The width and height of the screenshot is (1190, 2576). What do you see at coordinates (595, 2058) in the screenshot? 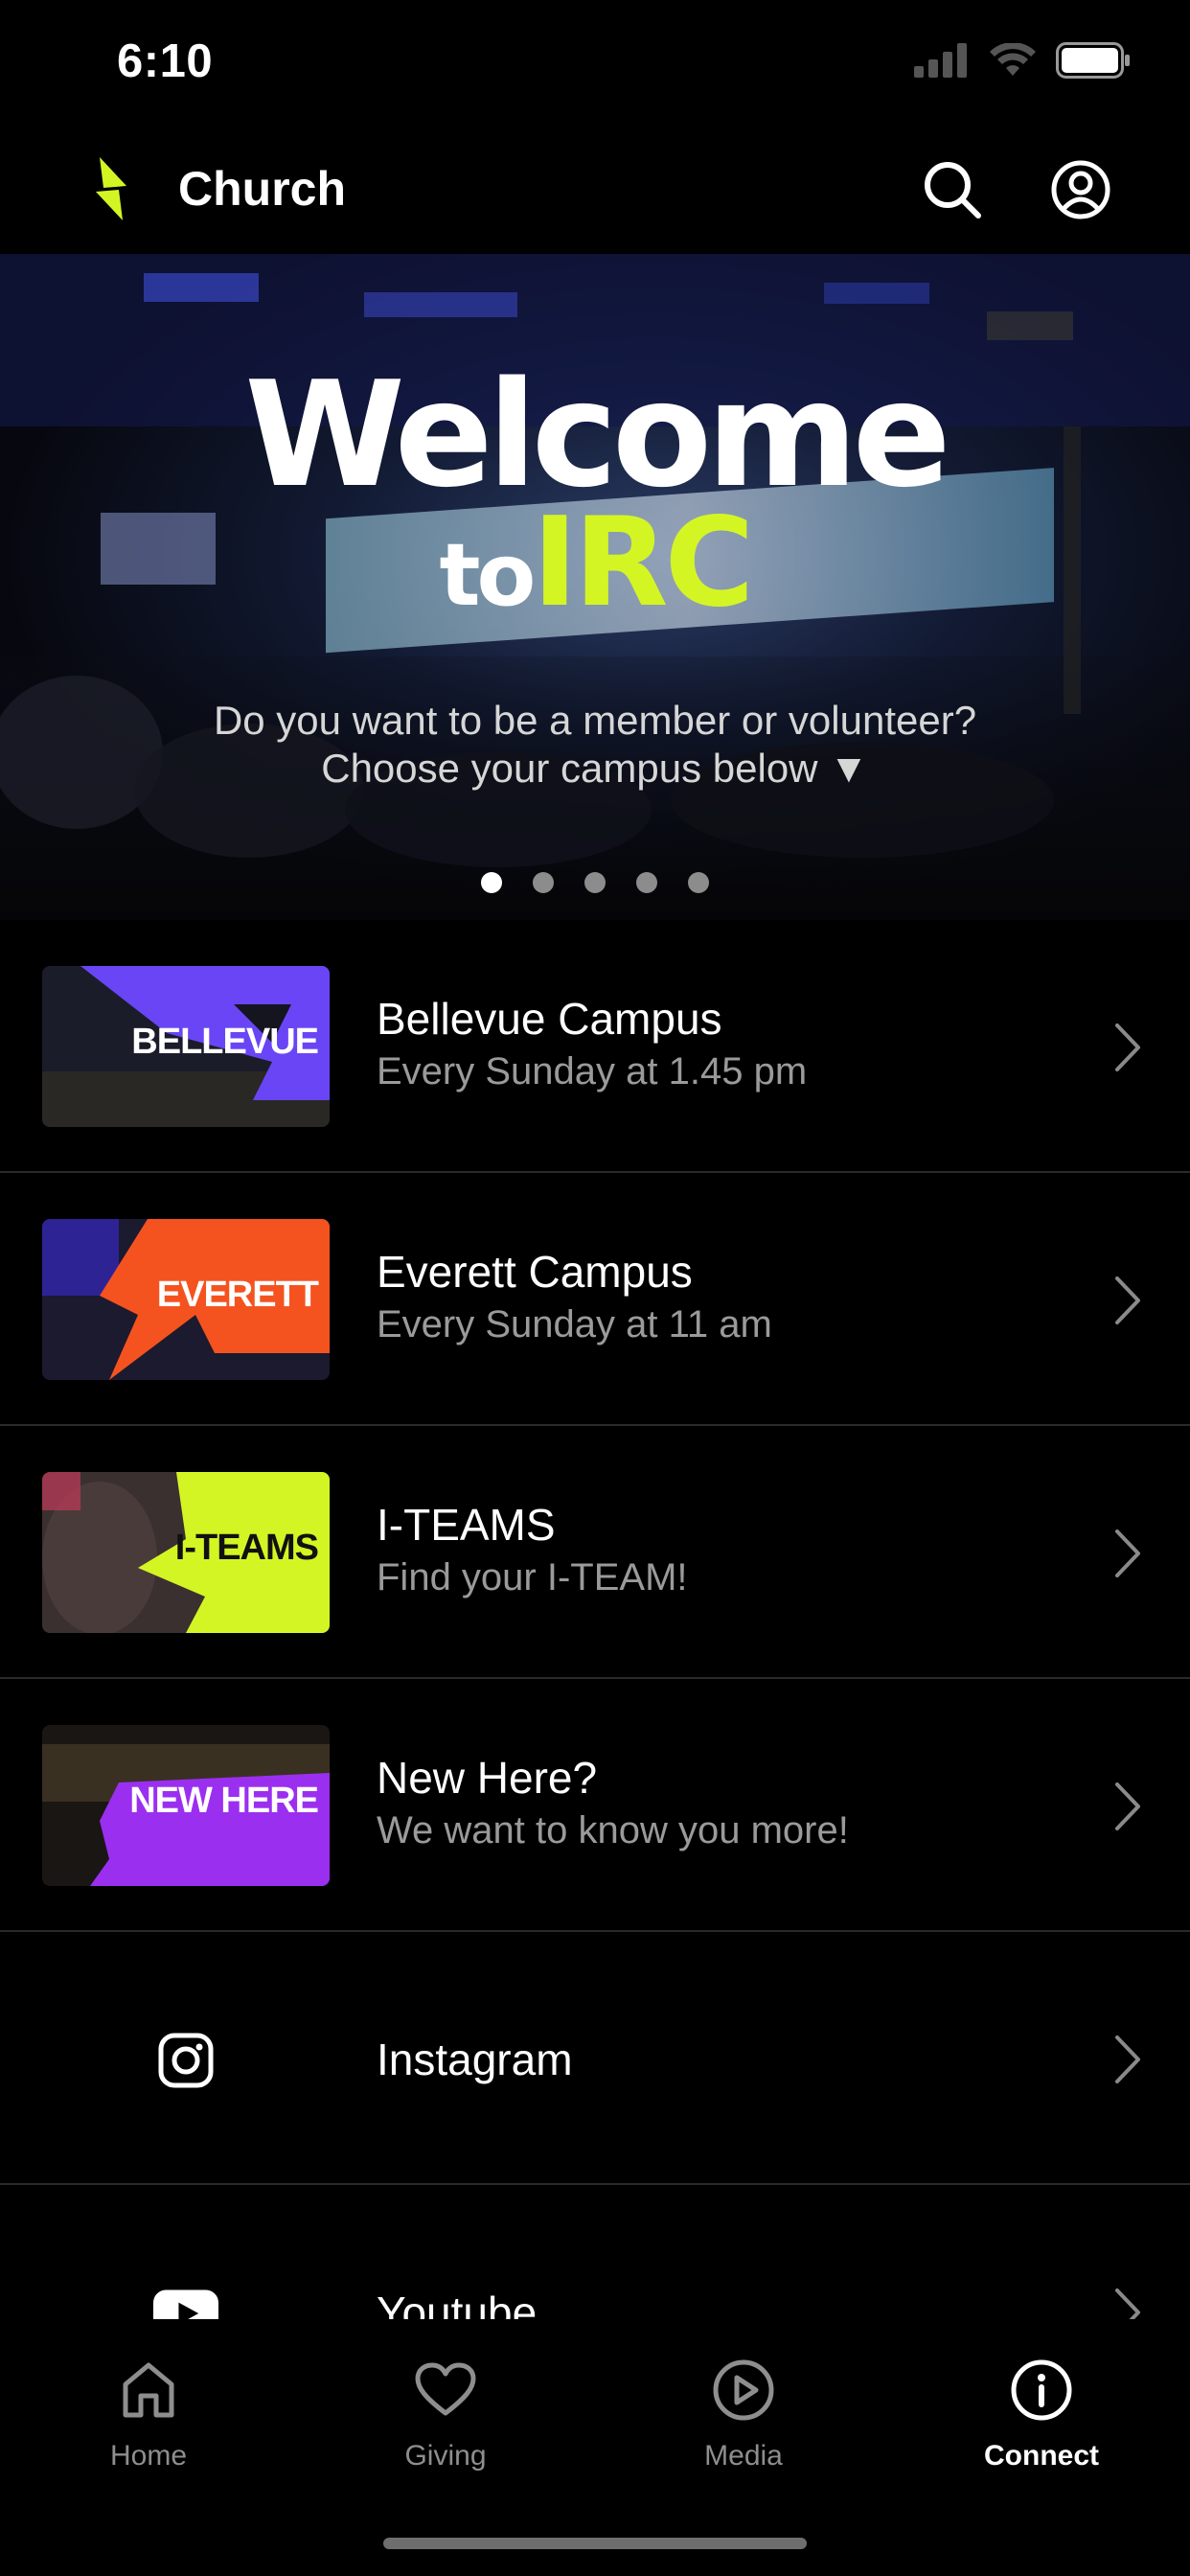
I see `list-item-instagram: Instagram` at bounding box center [595, 2058].